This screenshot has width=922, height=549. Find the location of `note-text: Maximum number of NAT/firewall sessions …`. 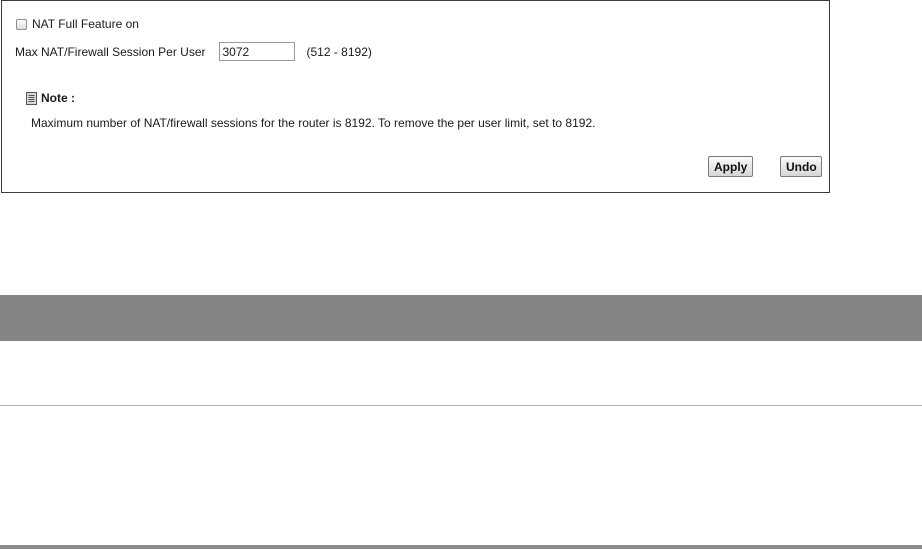

note-text: Maximum number of NAT/firewall sessions … is located at coordinates (313, 123).